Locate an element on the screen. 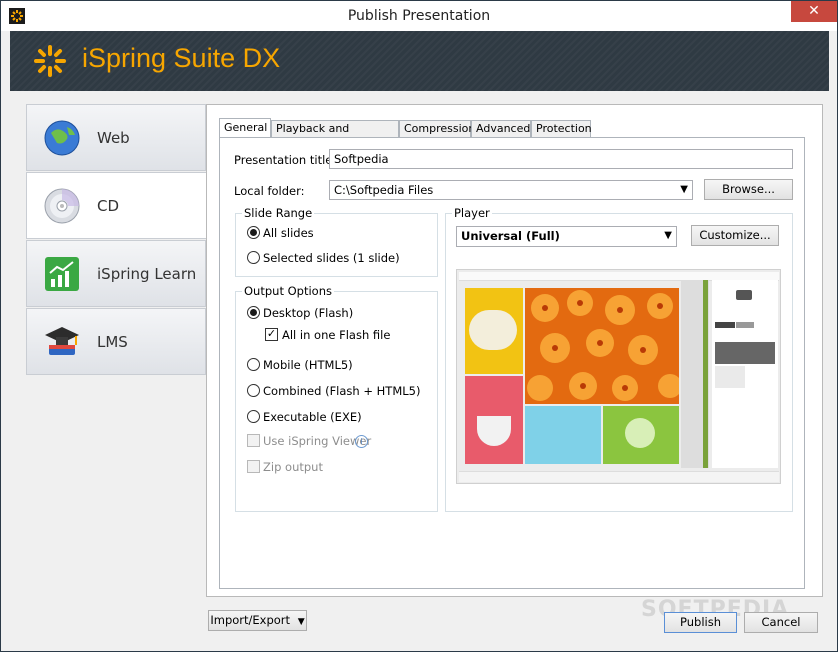 This screenshot has height=652, width=838. local-folder-value: C:\Softpedia Files is located at coordinates (384, 190).